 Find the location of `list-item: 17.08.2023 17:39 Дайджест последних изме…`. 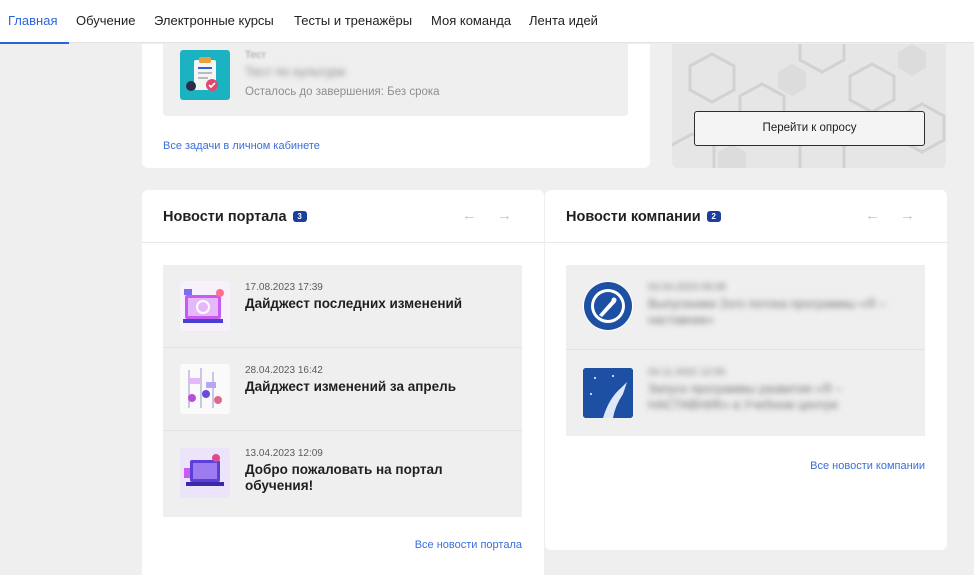

list-item: 17.08.2023 17:39 Дайджест последних изме… is located at coordinates (342, 306).